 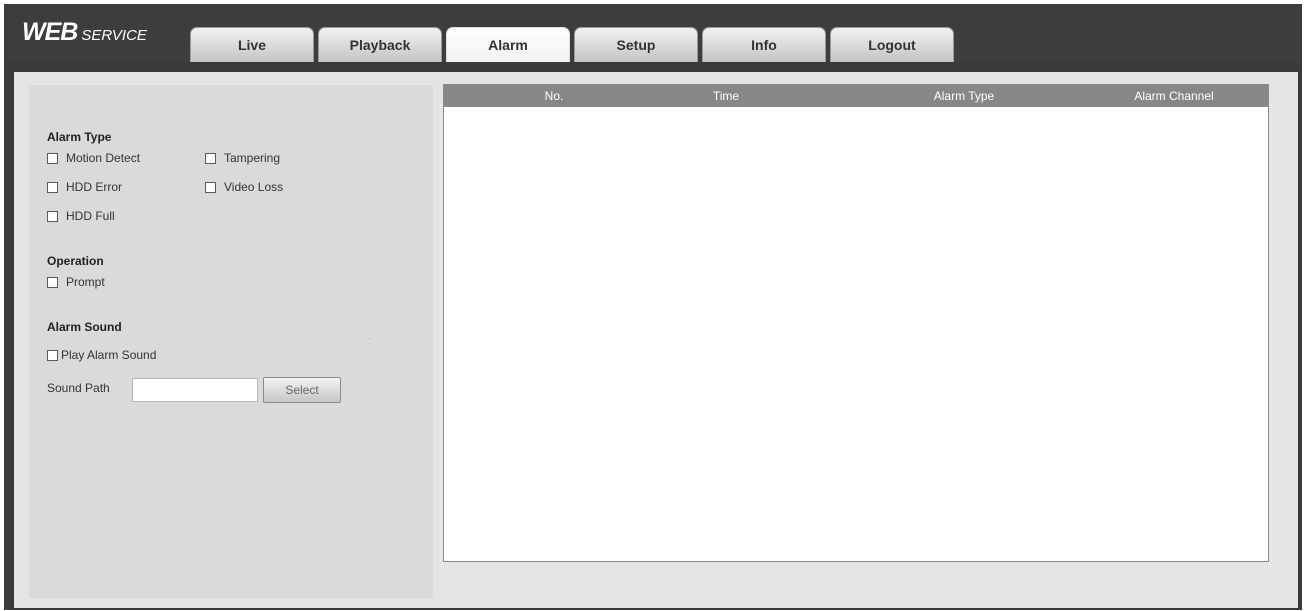 I want to click on alarm-table-header: No. Time Alarm Type Alarm Channel, so click(x=856, y=96).